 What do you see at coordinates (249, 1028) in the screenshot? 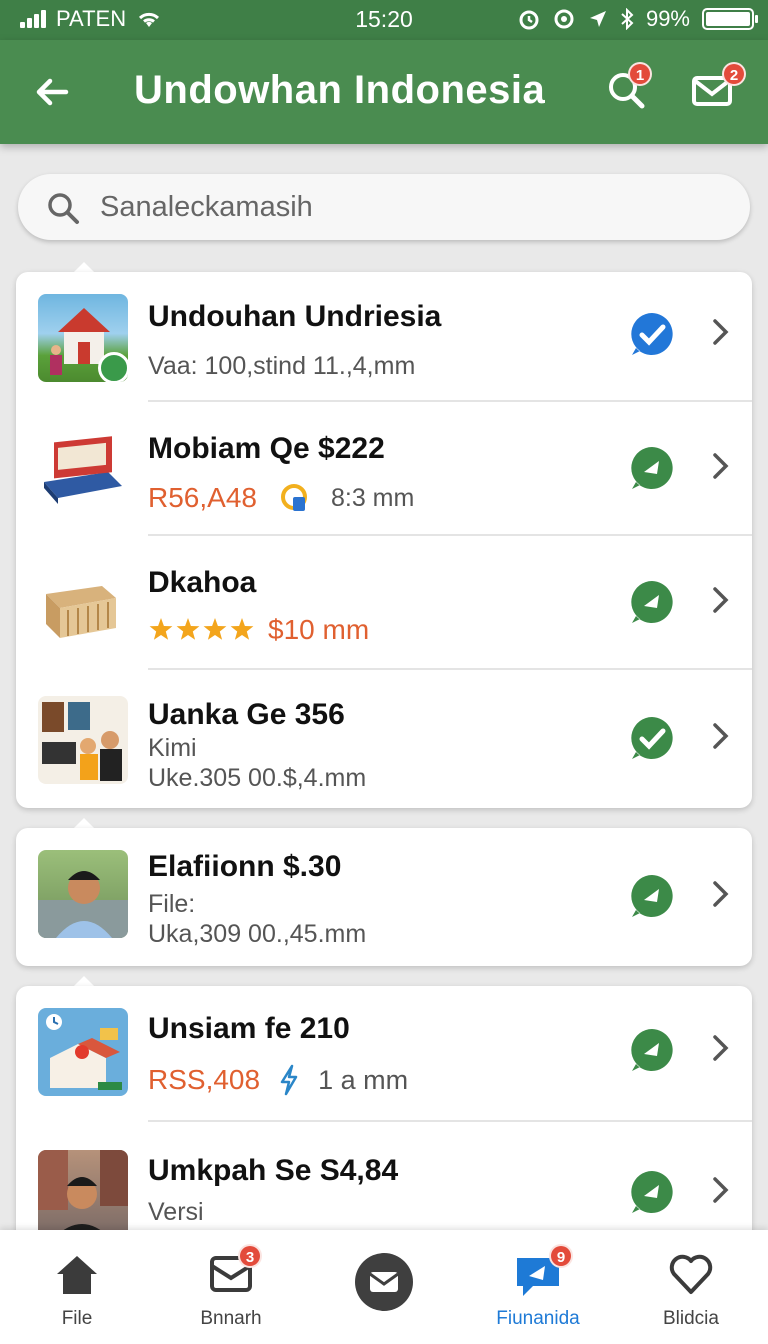
I see `item-title: Unsiam fe 210` at bounding box center [249, 1028].